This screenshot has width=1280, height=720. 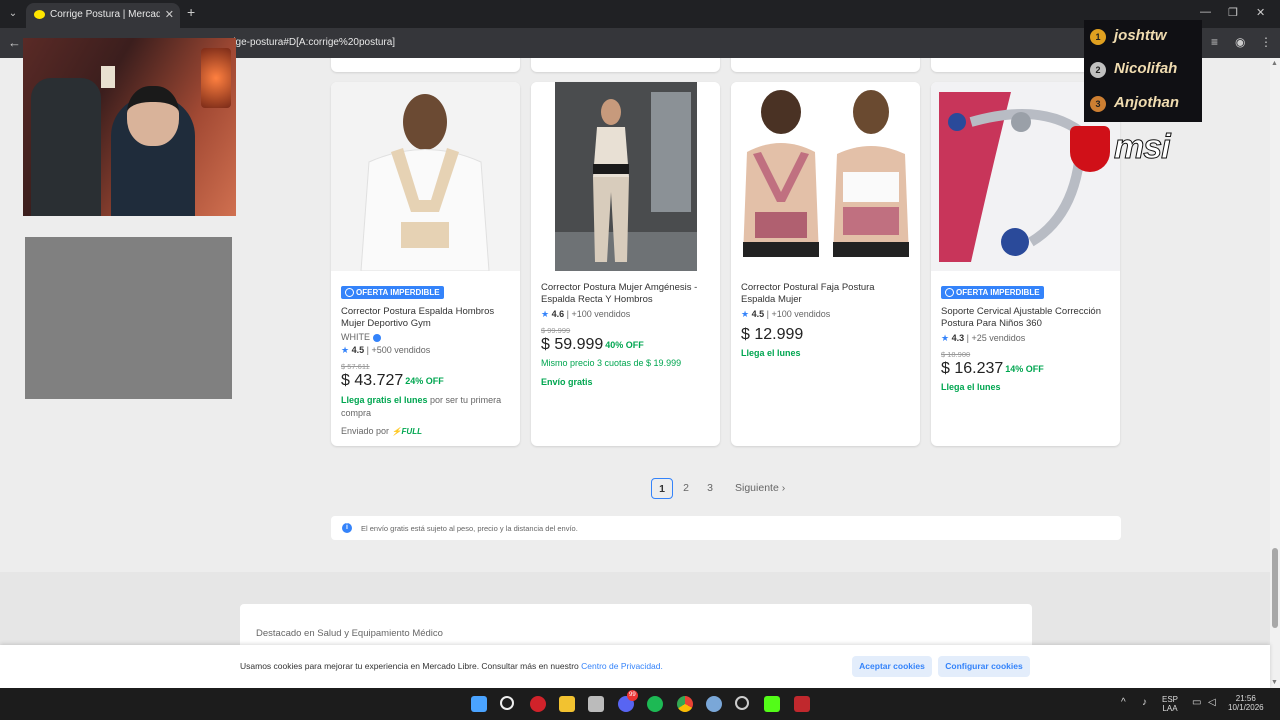 What do you see at coordinates (424, 380) in the screenshot?
I see `discount: 24% OFF` at bounding box center [424, 380].